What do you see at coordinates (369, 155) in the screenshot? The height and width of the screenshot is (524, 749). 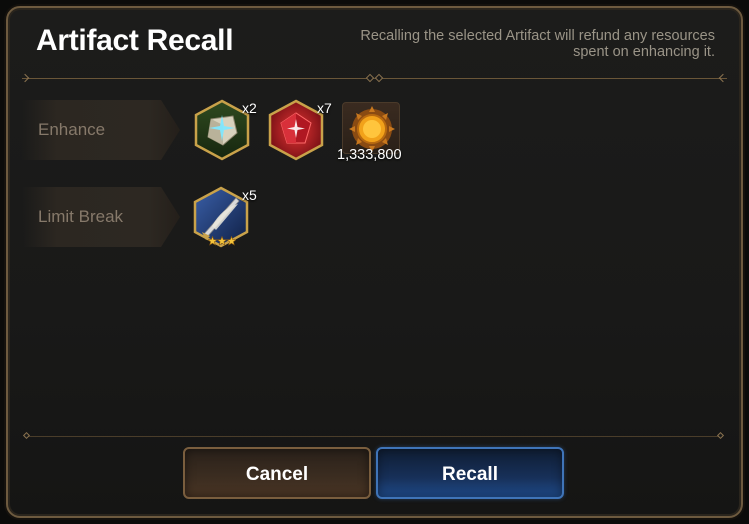 I see `gold-quantity: 1,333,800` at bounding box center [369, 155].